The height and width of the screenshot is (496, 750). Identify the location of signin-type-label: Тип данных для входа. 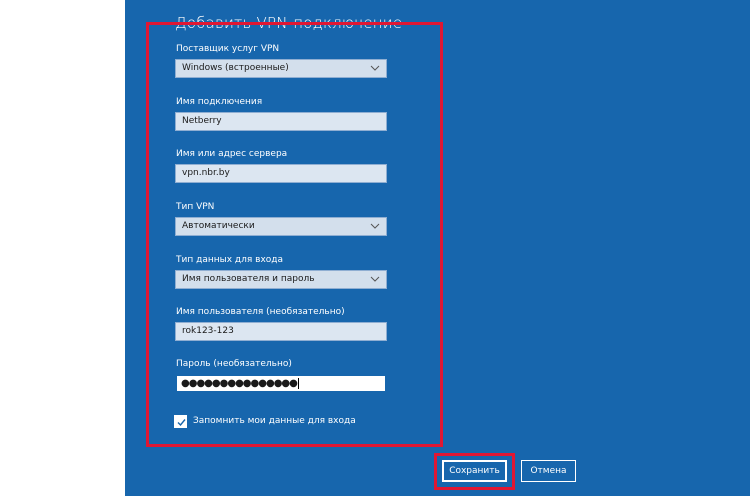
(230, 260).